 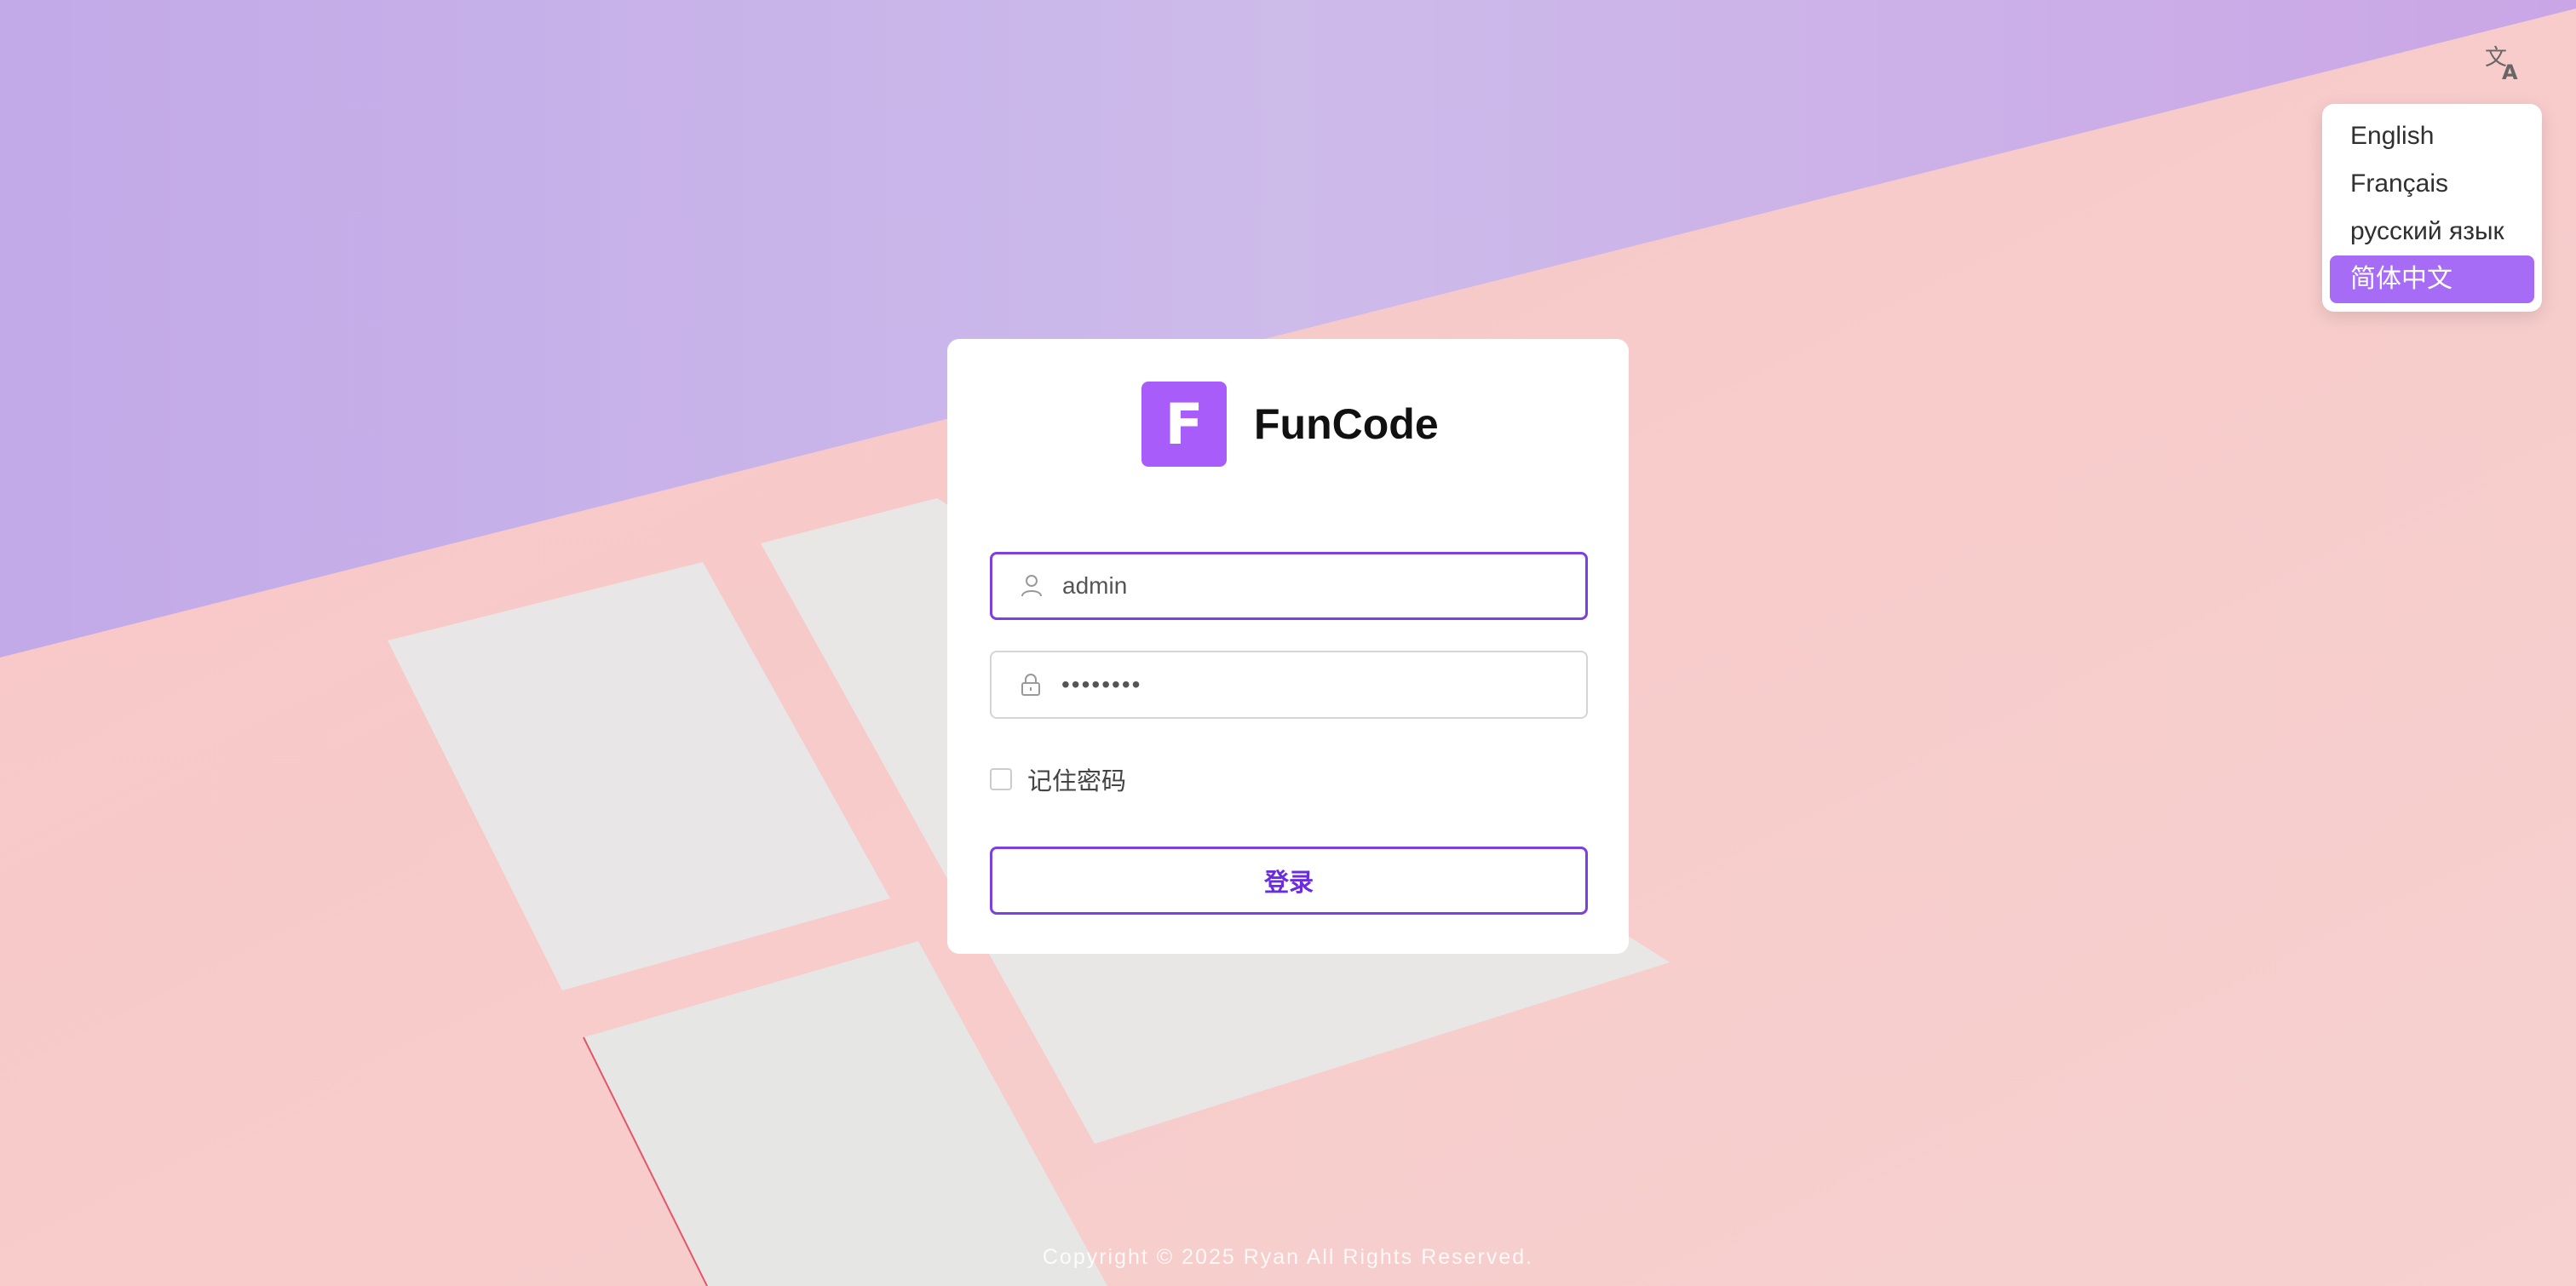 I want to click on brand-header: F FunCode, so click(x=1290, y=425).